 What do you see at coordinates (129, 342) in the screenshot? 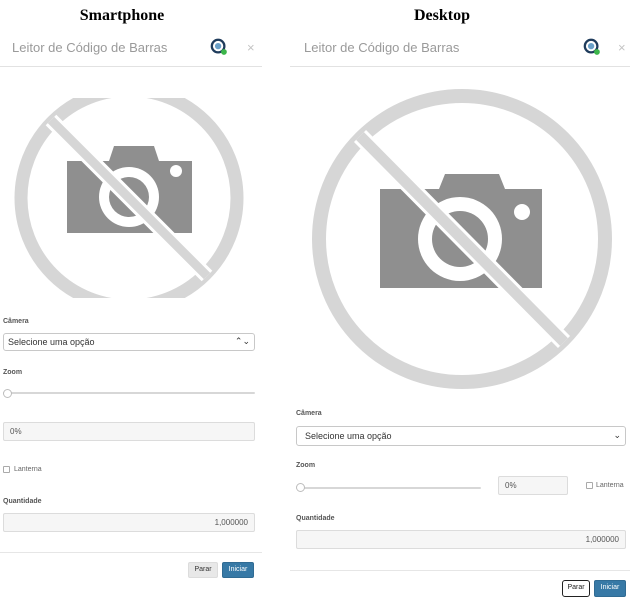
I see `camera-select: Selecione uma opção ⌃⌄` at bounding box center [129, 342].